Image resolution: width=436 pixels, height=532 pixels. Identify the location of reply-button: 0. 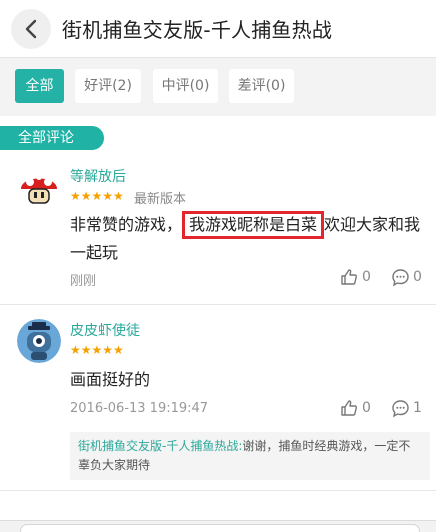
(409, 278).